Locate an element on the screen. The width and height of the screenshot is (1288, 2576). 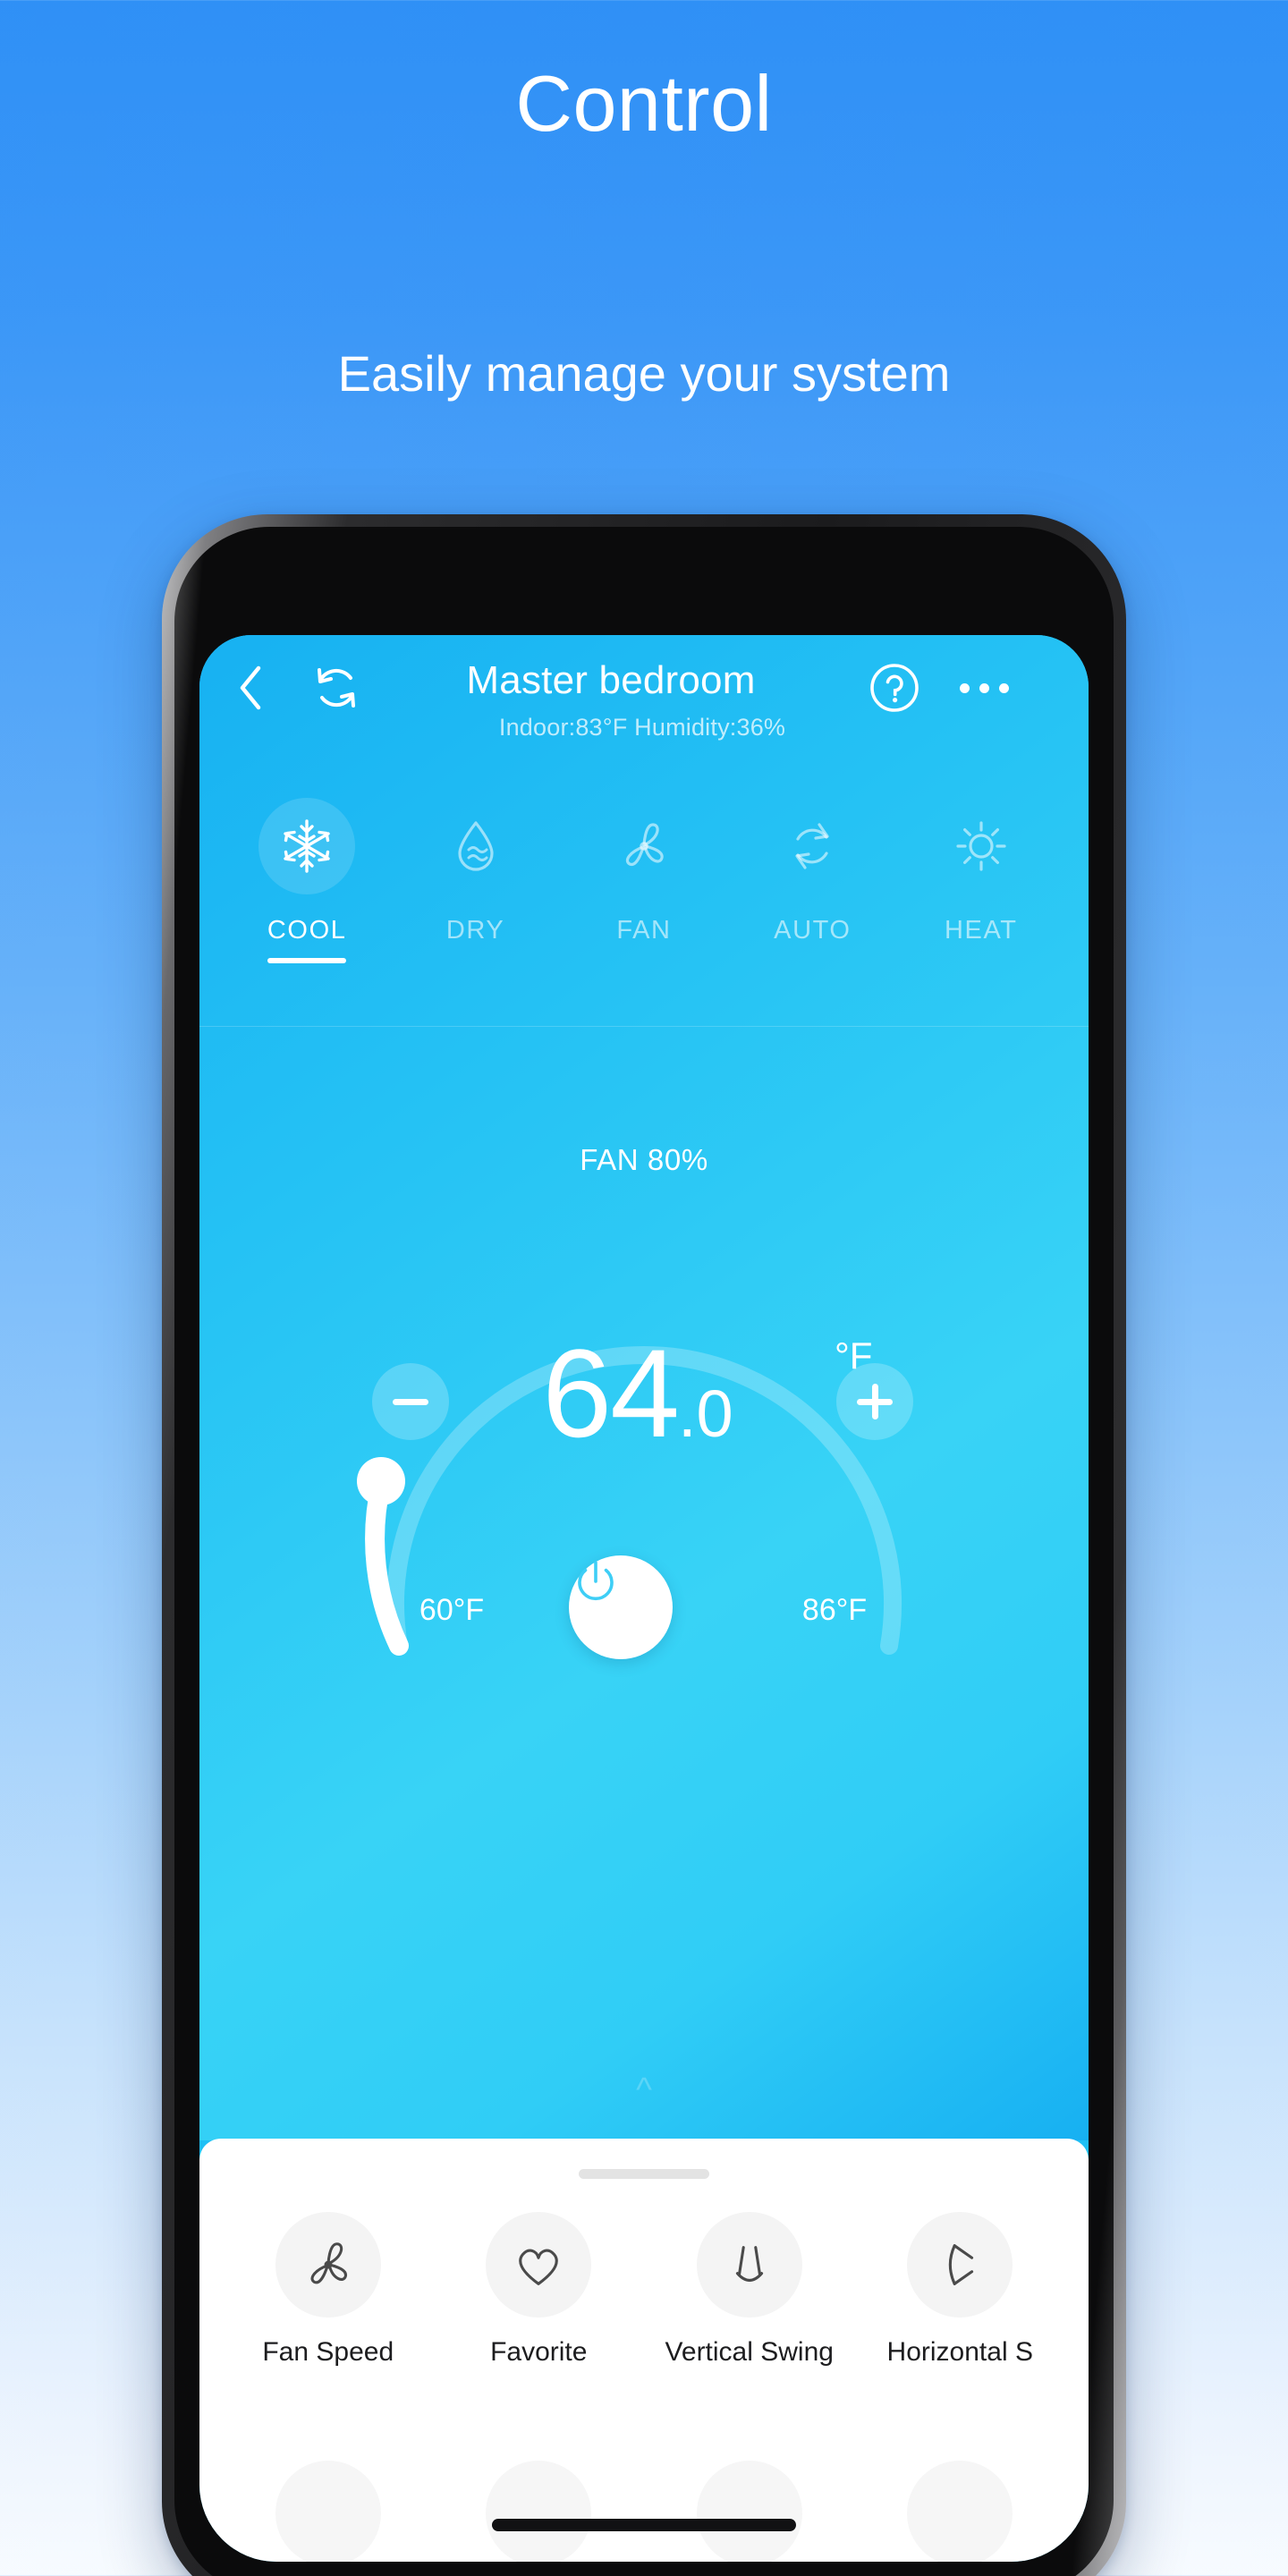
mode-tabs: COOL DRY FAN AUTO HEAT is located at coordinates (644, 906).